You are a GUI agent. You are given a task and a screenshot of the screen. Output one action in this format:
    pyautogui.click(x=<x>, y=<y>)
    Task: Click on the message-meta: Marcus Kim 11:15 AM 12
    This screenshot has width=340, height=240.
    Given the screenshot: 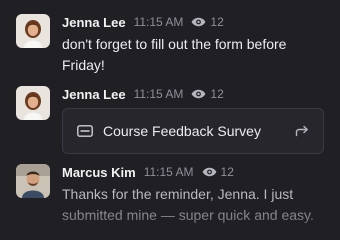 What is the action you would take?
    pyautogui.click(x=193, y=172)
    